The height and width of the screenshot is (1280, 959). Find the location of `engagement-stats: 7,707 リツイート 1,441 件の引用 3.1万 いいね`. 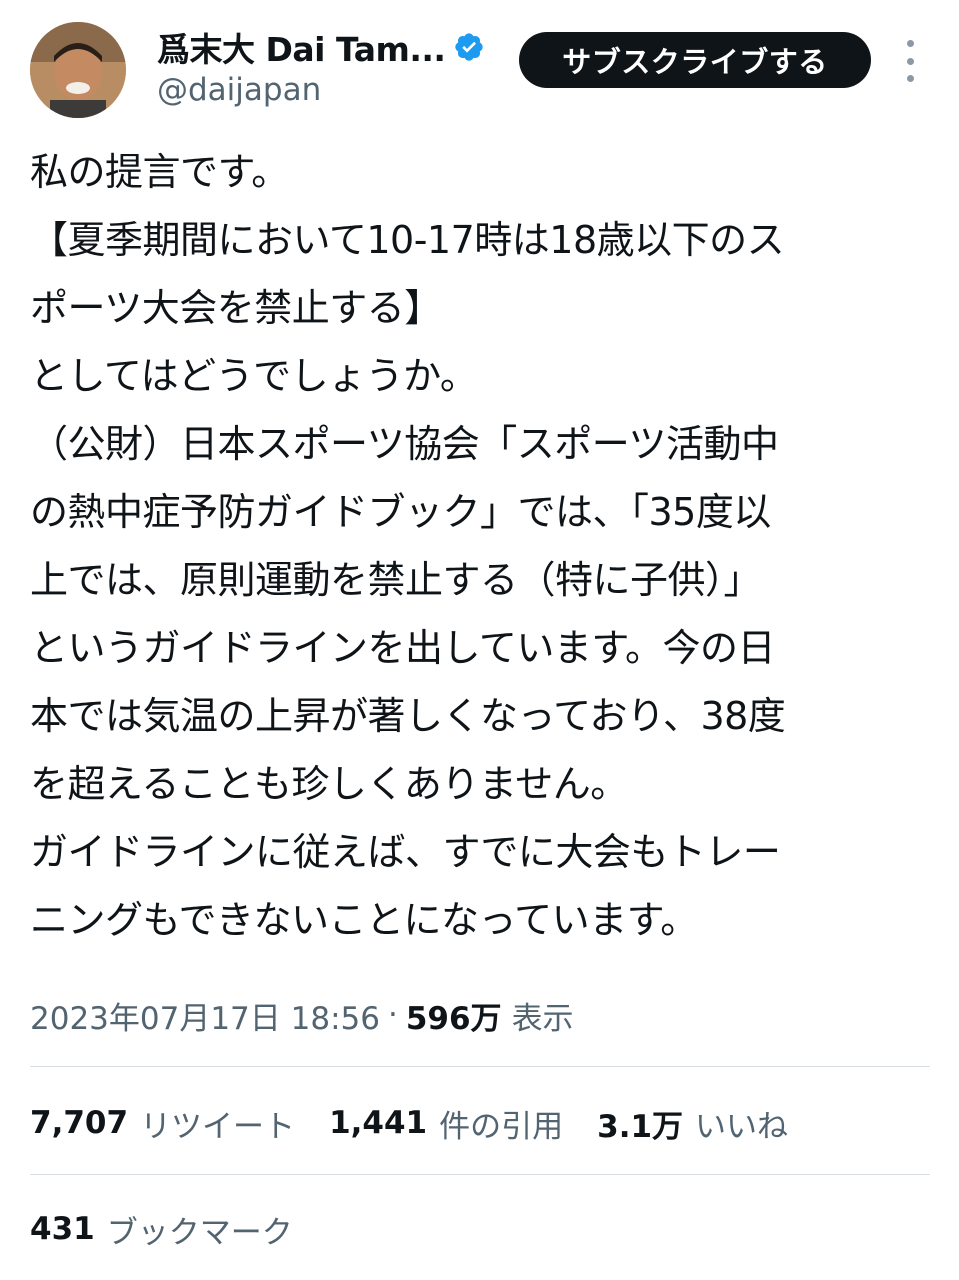

engagement-stats: 7,707 リツイート 1,441 件の引用 3.1万 いいね is located at coordinates (426, 1123).